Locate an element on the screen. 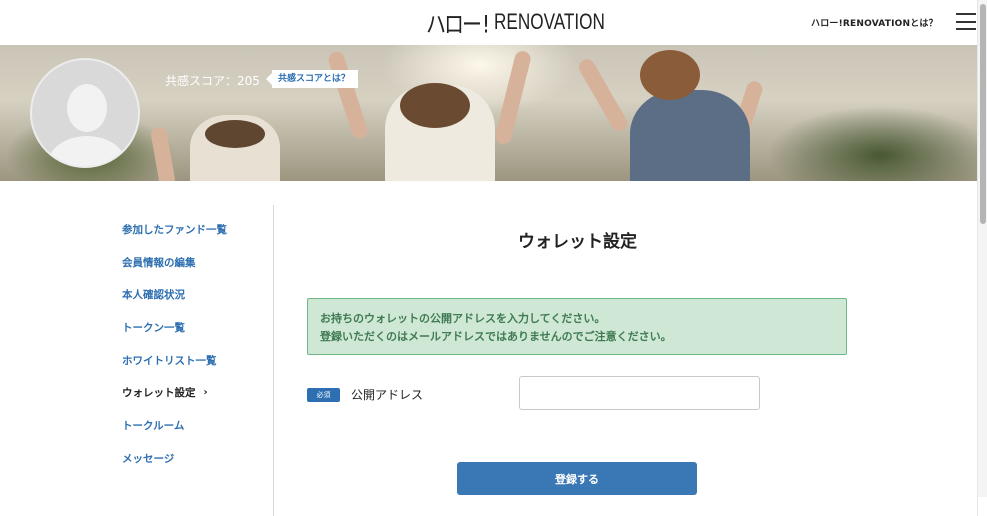 This screenshot has width=987, height=516. score-help-link: 共感スコアとは？ is located at coordinates (312, 79).